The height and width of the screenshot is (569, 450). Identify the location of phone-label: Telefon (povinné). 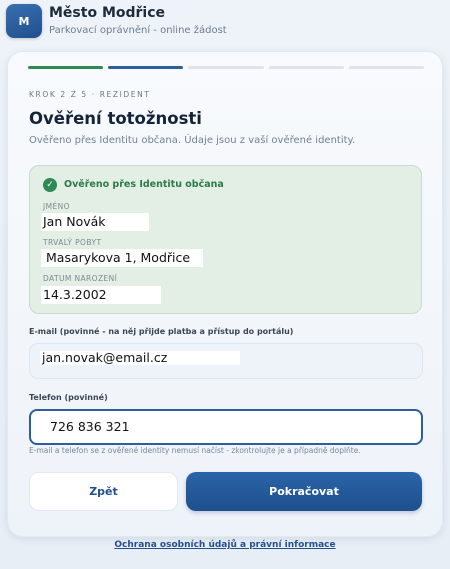
(68, 397).